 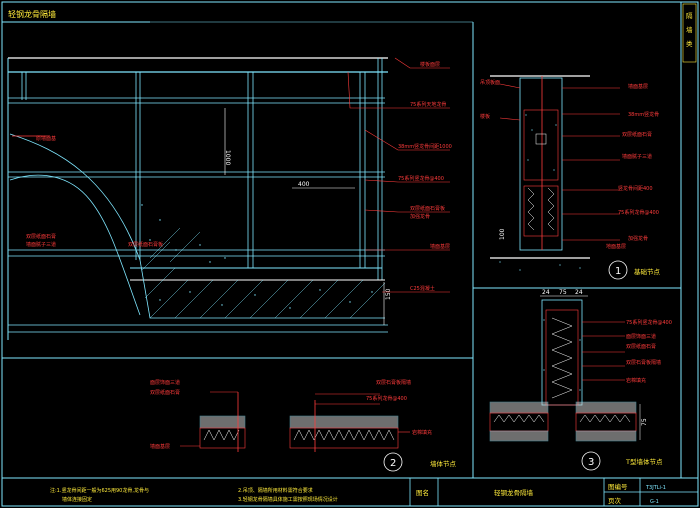 What do you see at coordinates (422, 492) in the screenshot?
I see `tb-name-label: 图名` at bounding box center [422, 492].